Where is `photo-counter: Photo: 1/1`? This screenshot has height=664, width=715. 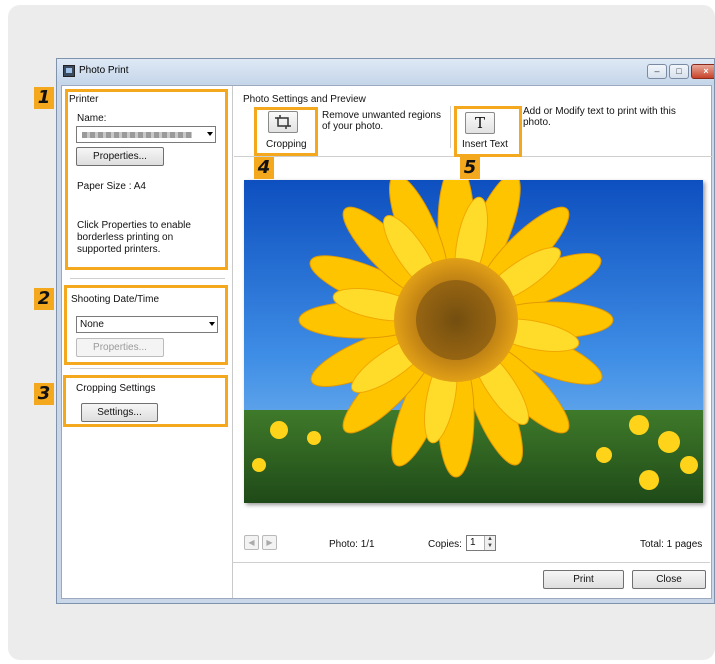
photo-counter: Photo: 1/1 is located at coordinates (352, 544).